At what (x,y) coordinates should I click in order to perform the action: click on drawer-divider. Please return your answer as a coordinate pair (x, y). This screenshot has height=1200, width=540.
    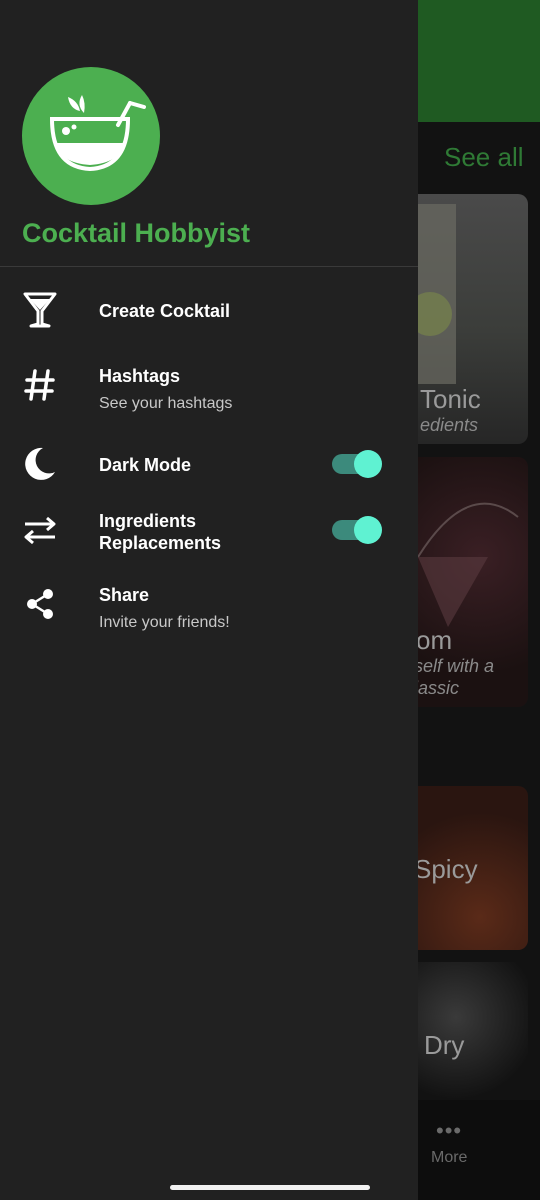
    Looking at the image, I should click on (209, 266).